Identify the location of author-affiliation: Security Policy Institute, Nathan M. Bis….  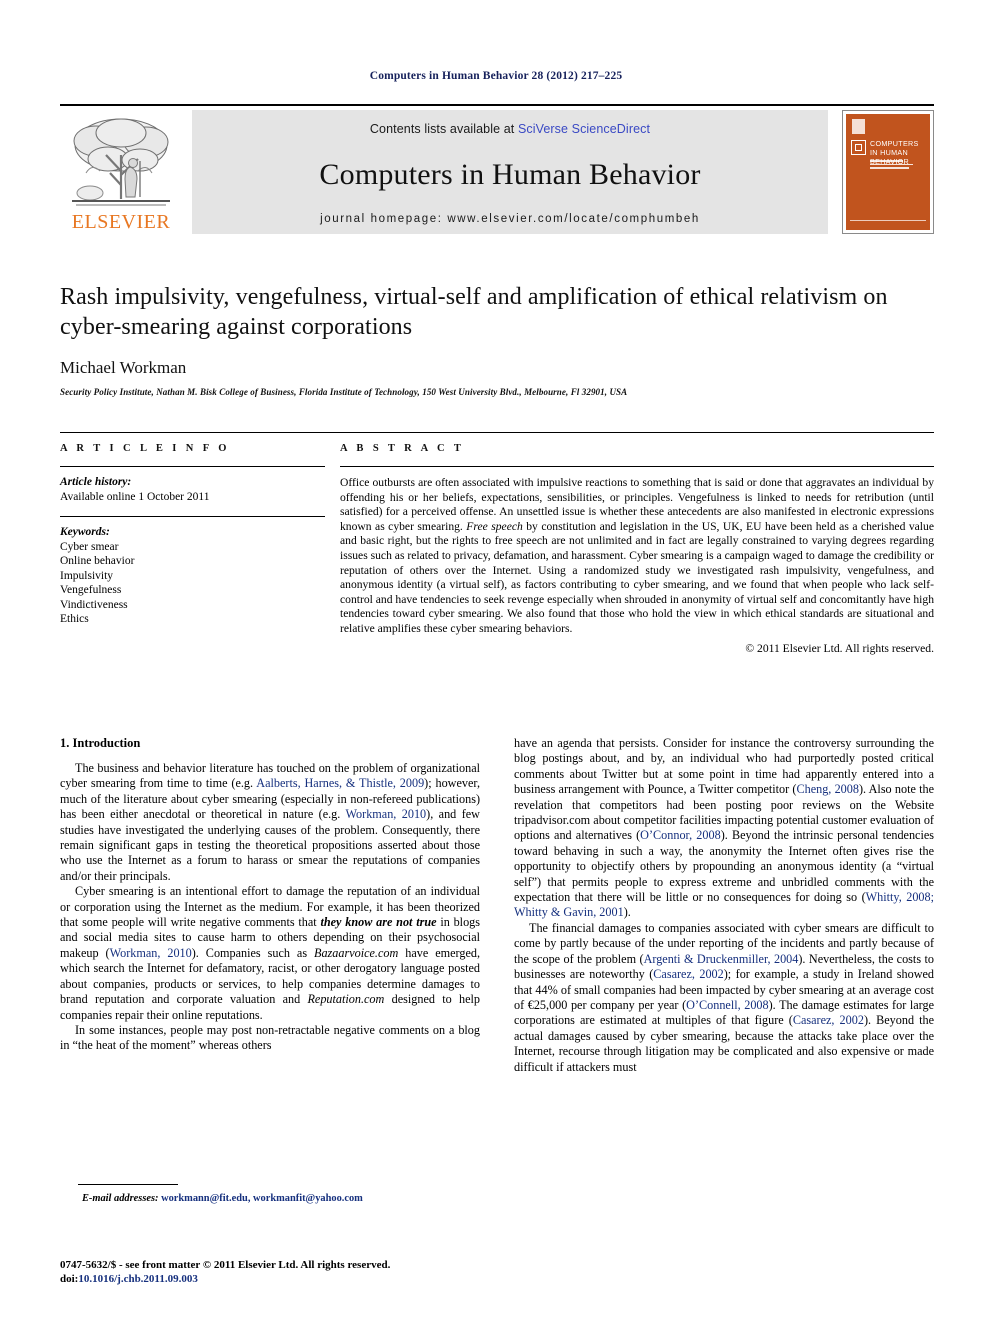
(344, 392).